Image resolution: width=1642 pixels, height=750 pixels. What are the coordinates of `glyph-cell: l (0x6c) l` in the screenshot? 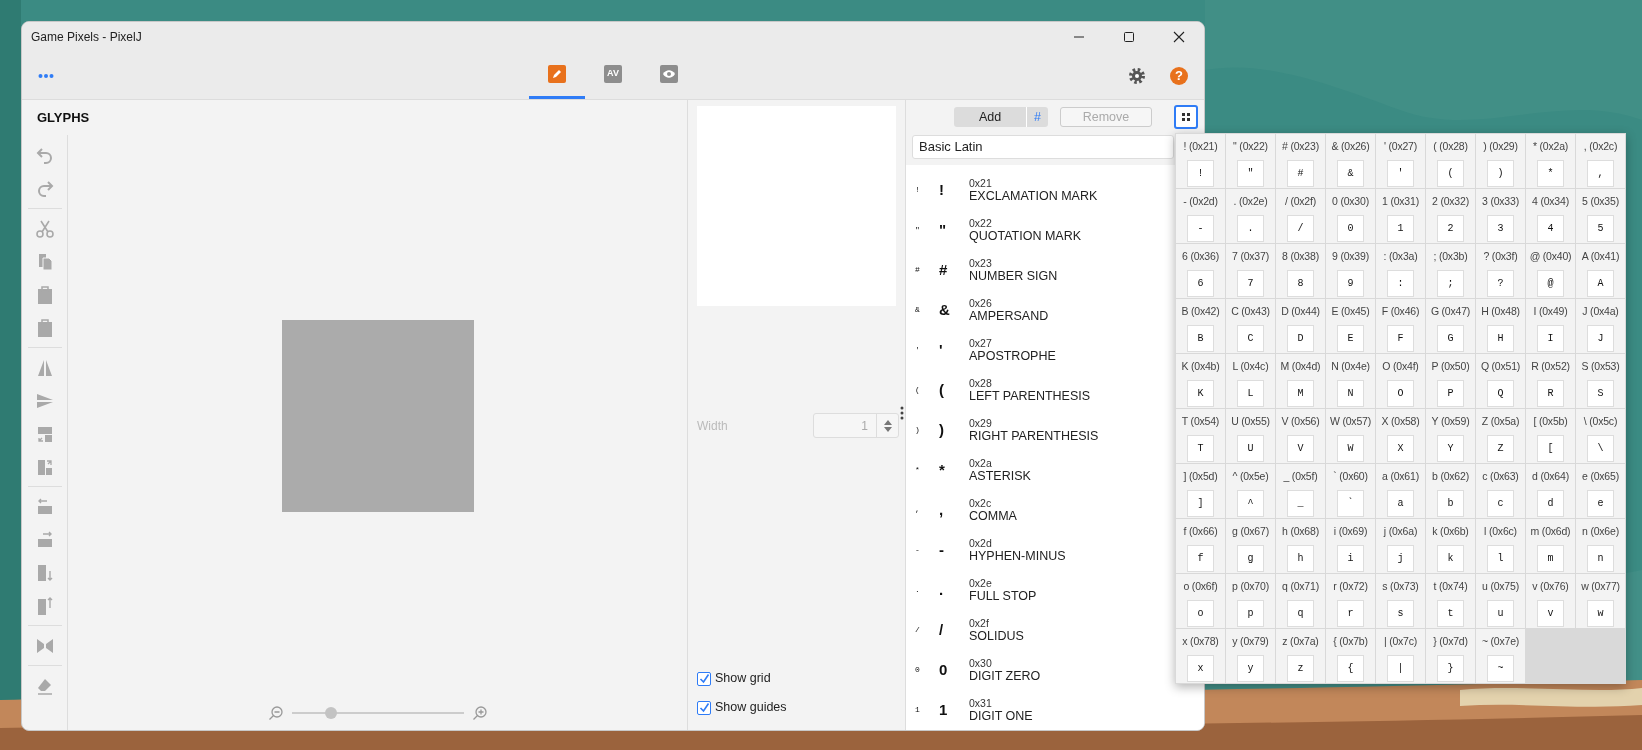 It's located at (1500, 546).